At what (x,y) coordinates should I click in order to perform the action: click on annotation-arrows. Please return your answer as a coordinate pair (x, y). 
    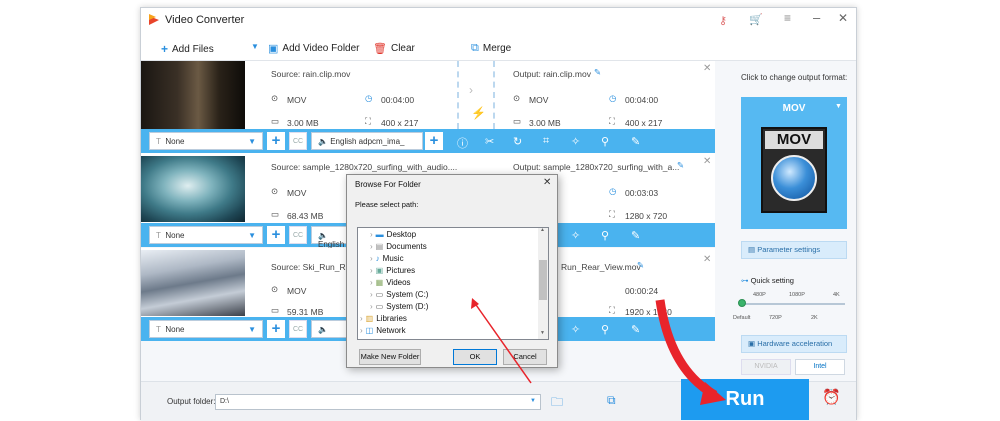
    Looking at the image, I should click on (598, 351).